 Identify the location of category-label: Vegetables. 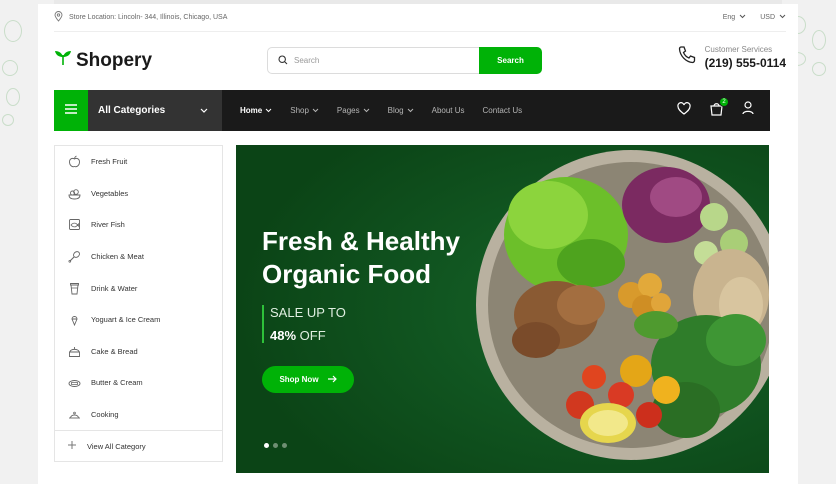
(110, 193).